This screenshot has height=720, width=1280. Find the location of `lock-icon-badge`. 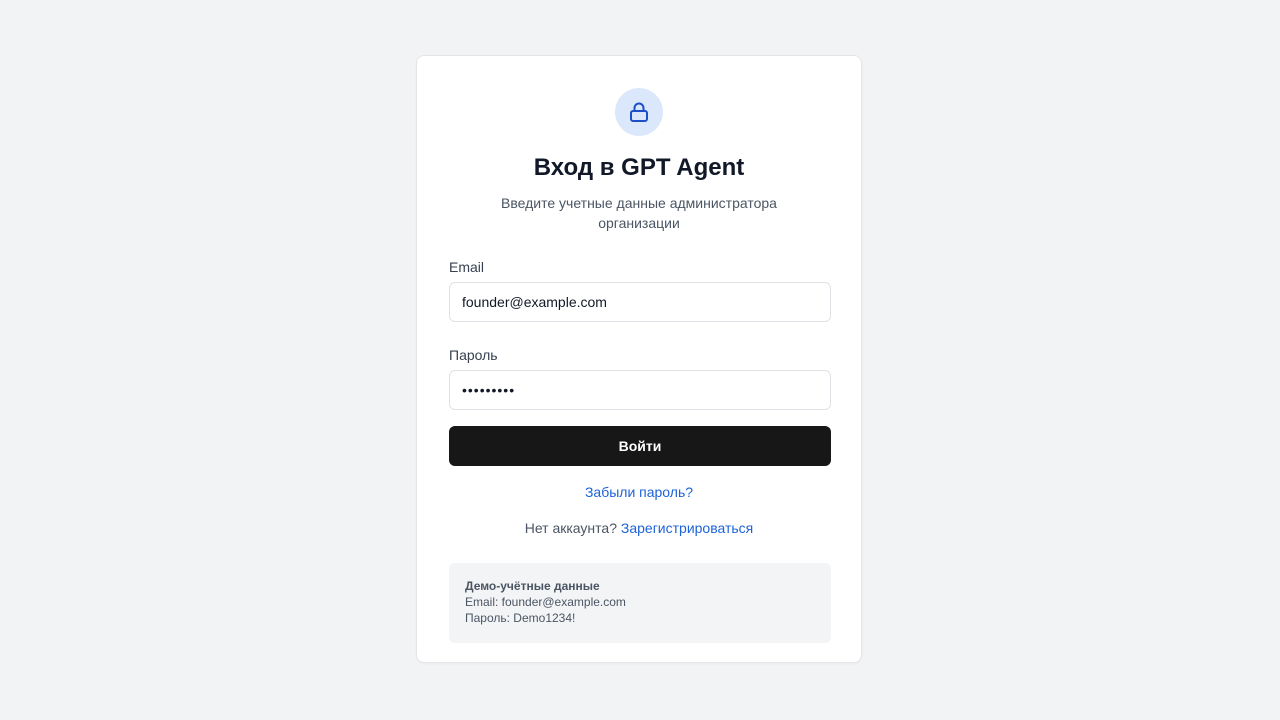

lock-icon-badge is located at coordinates (639, 112).